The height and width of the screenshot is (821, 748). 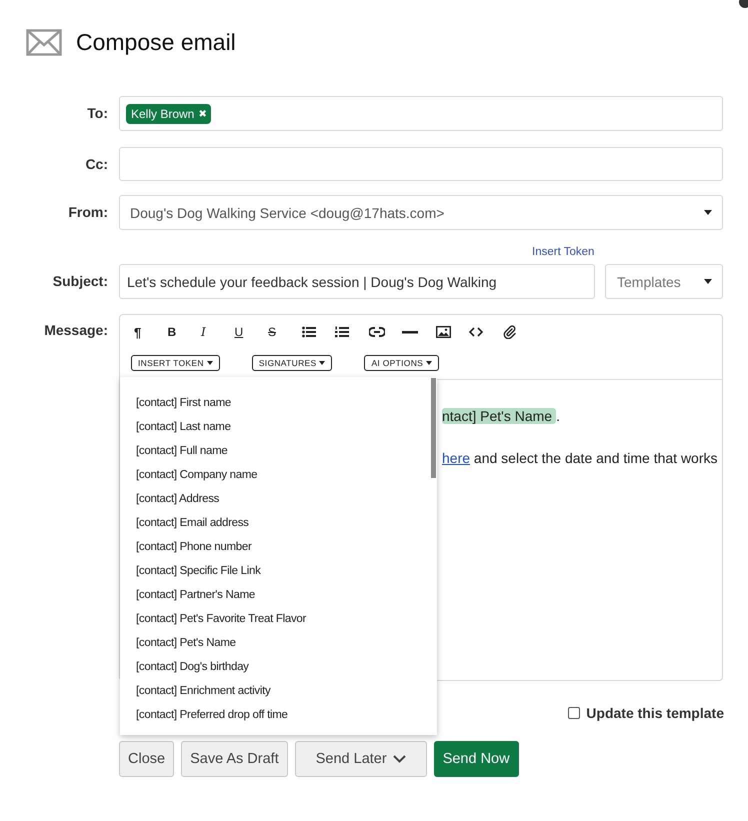 I want to click on field-label: Message:, so click(x=75, y=329).